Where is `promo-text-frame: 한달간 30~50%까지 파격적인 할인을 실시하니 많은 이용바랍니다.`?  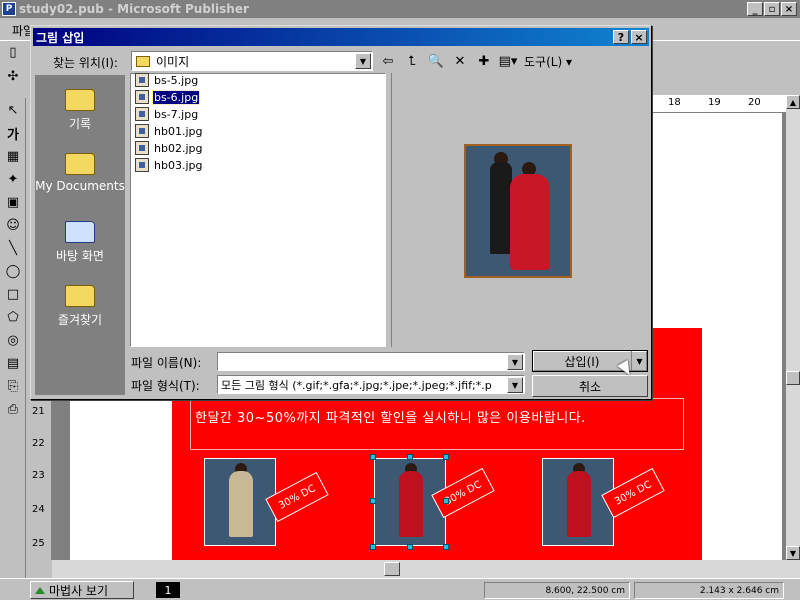
promo-text-frame: 한달간 30~50%까지 파격적인 할인을 실시하니 많은 이용바랍니다. is located at coordinates (437, 424).